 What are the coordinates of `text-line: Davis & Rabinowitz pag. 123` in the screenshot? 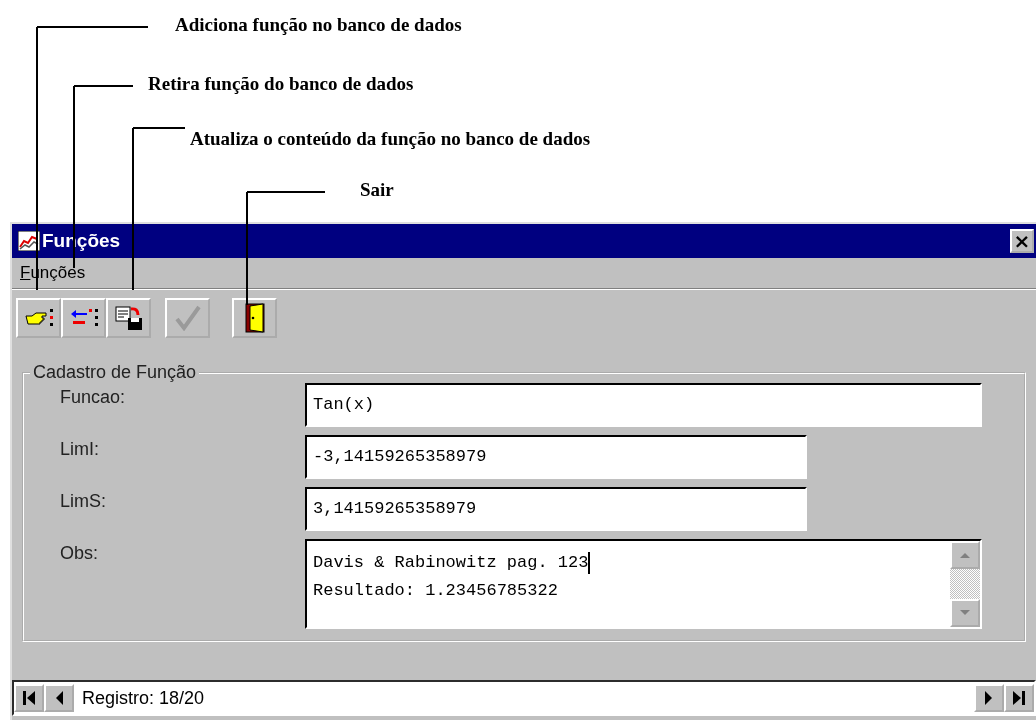 It's located at (452, 563).